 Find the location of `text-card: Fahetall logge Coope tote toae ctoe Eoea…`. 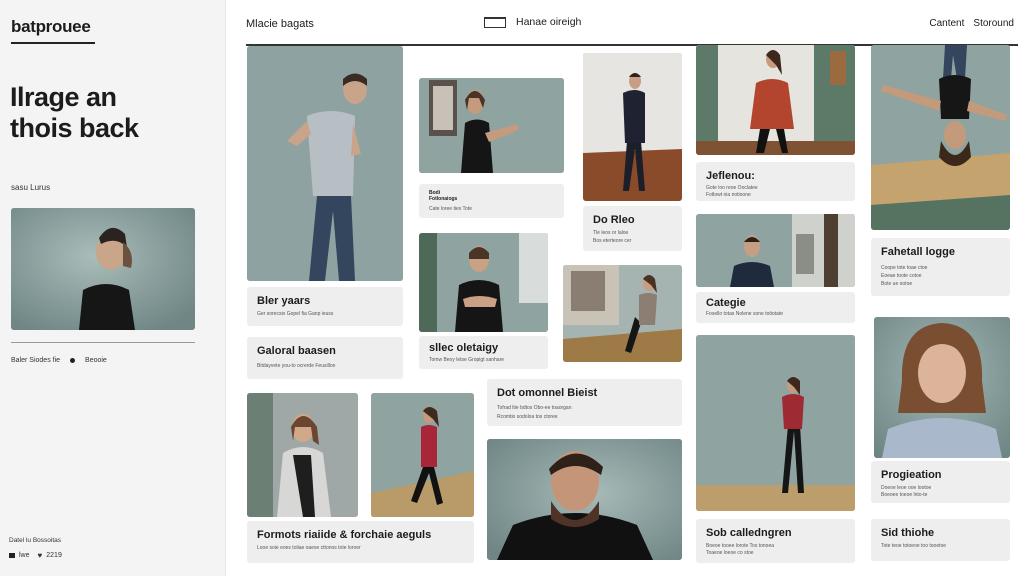

text-card: Fahetall logge Coope tote toae ctoe Eoea… is located at coordinates (940, 267).